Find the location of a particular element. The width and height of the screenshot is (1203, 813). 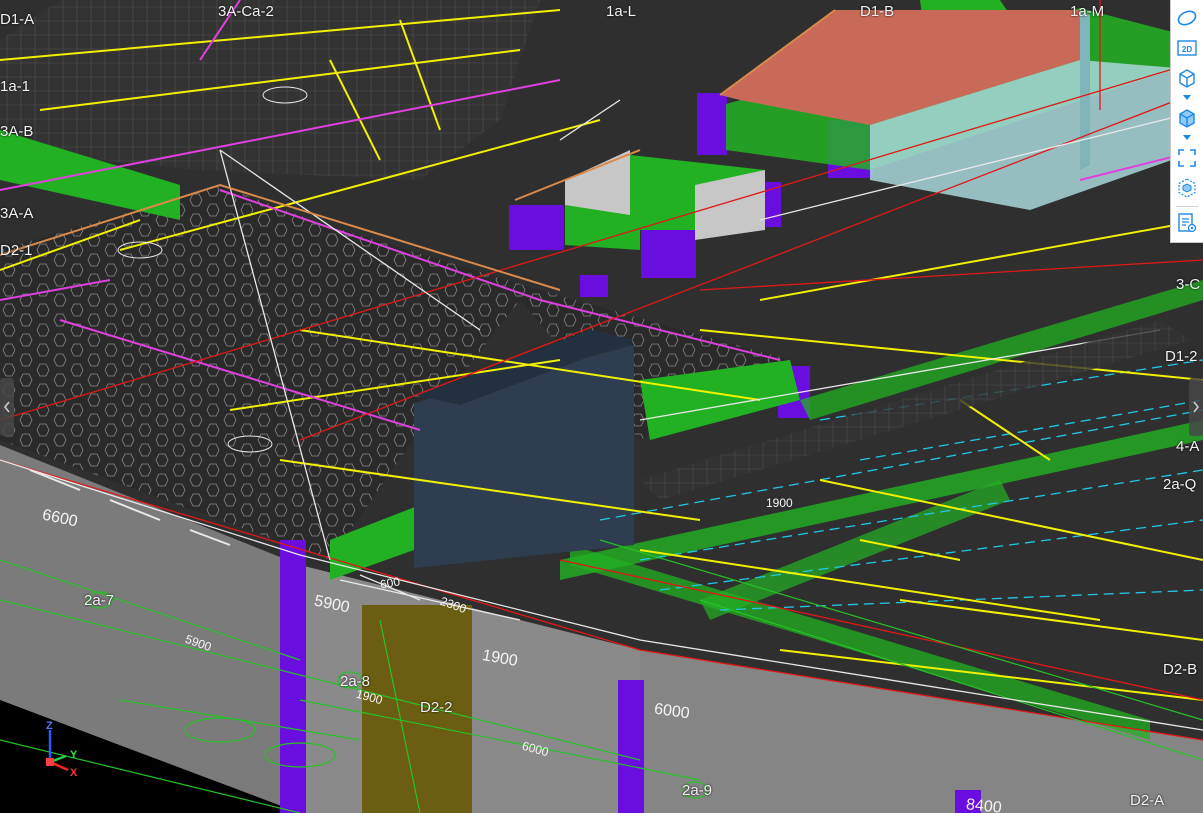

axis-z-label: Z is located at coordinates (49, 726).